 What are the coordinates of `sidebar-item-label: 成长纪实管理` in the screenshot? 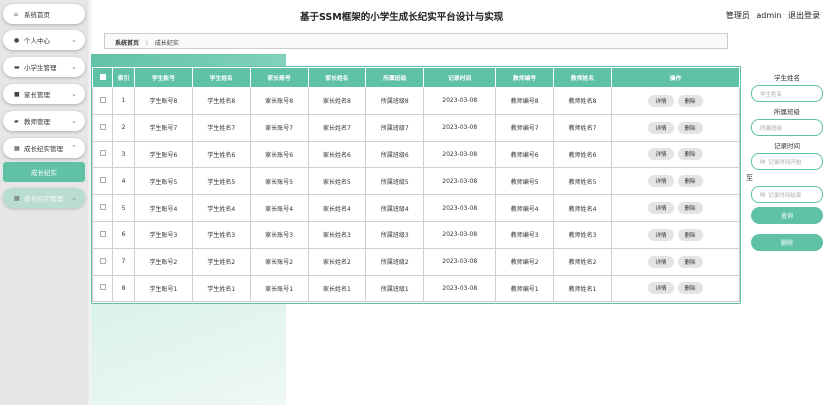 It's located at (43, 149).